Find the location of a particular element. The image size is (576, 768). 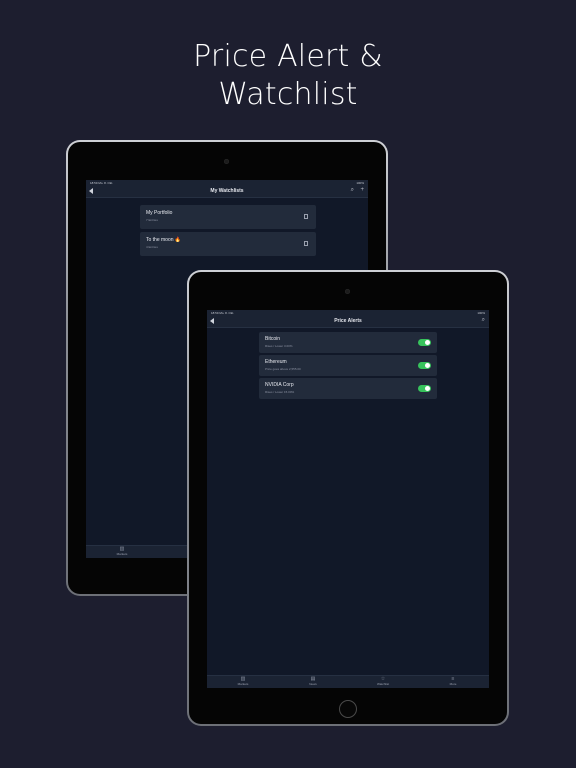

tab-news: ▤ News is located at coordinates (313, 682).